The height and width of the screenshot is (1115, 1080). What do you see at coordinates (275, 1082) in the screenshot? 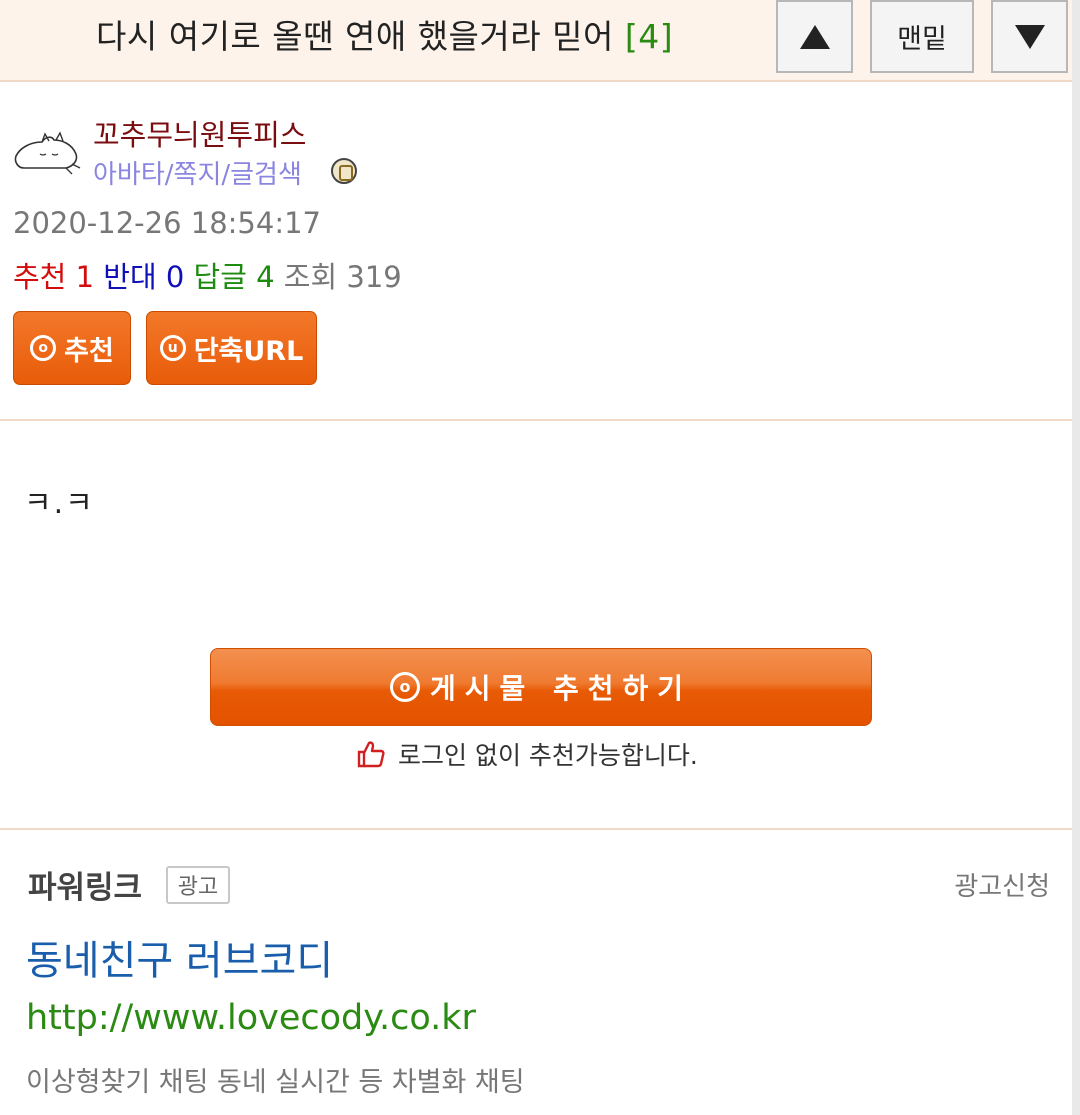
I see `ad-description: 이상형찾기 채팅 동네 실시간 등 차별화 채팅` at bounding box center [275, 1082].